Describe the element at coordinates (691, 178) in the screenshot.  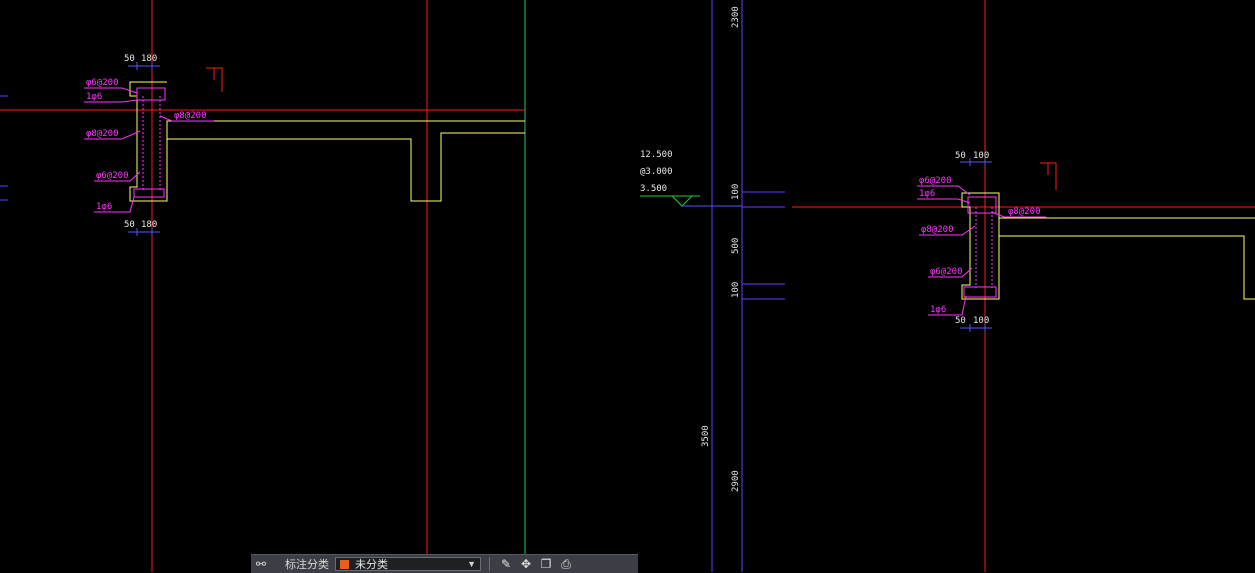
I see `elevation-marker: 12.500 @3.000 3.500` at that location.